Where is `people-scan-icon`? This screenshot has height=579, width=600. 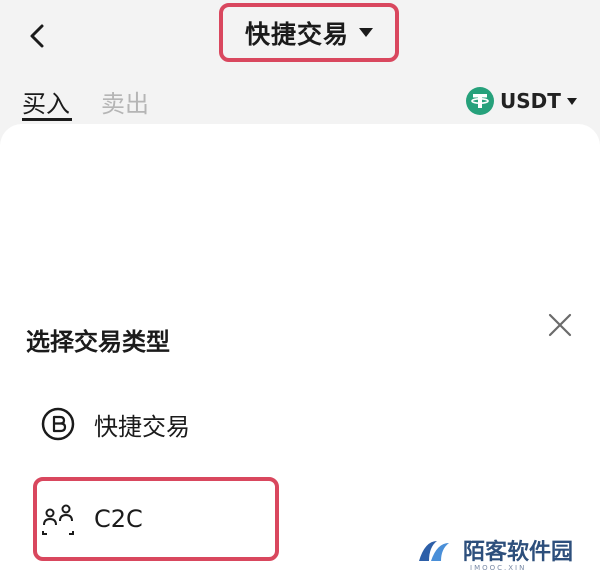 people-scan-icon is located at coordinates (58, 519).